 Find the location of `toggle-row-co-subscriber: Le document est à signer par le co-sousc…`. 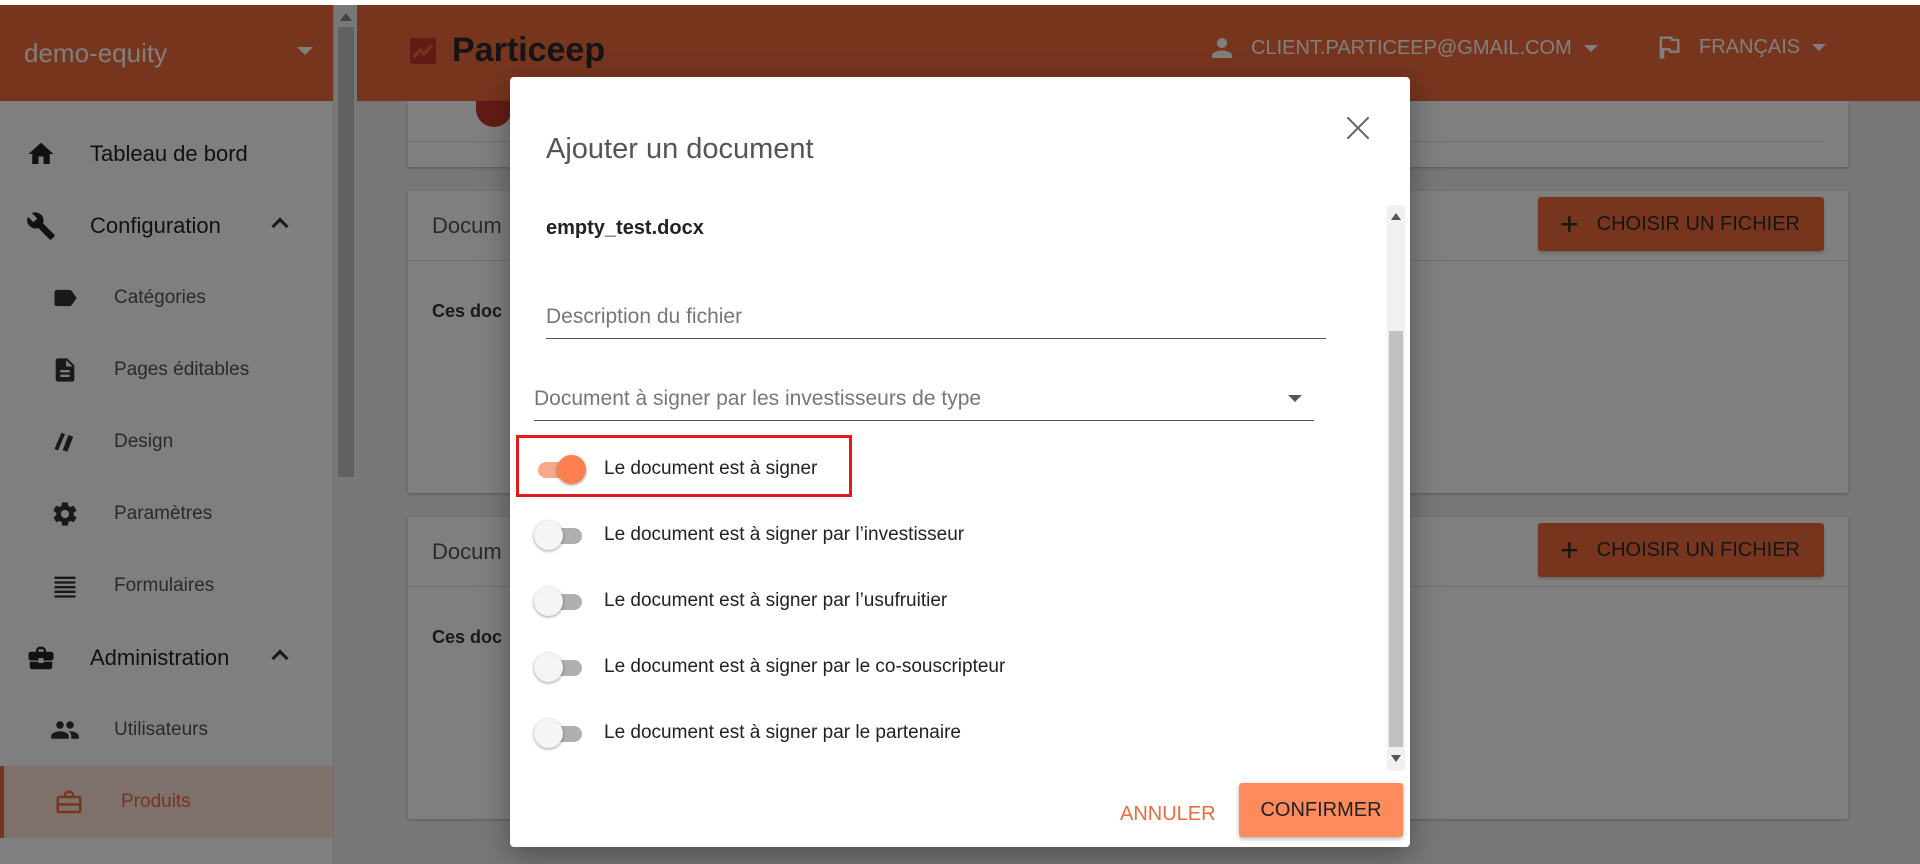

toggle-row-co-subscriber: Le document est à signer par le co-sousc… is located at coordinates (944, 667).